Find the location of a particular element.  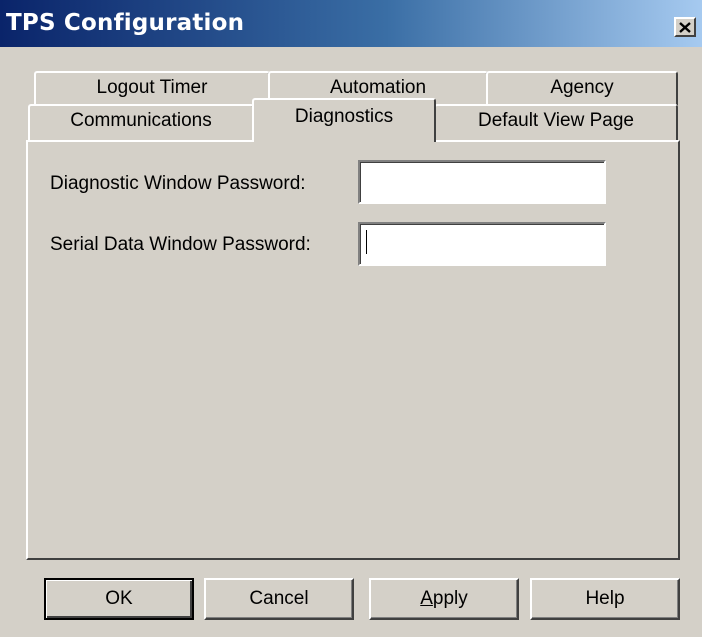

tab-logout-timer: Logout Timer is located at coordinates (152, 88).